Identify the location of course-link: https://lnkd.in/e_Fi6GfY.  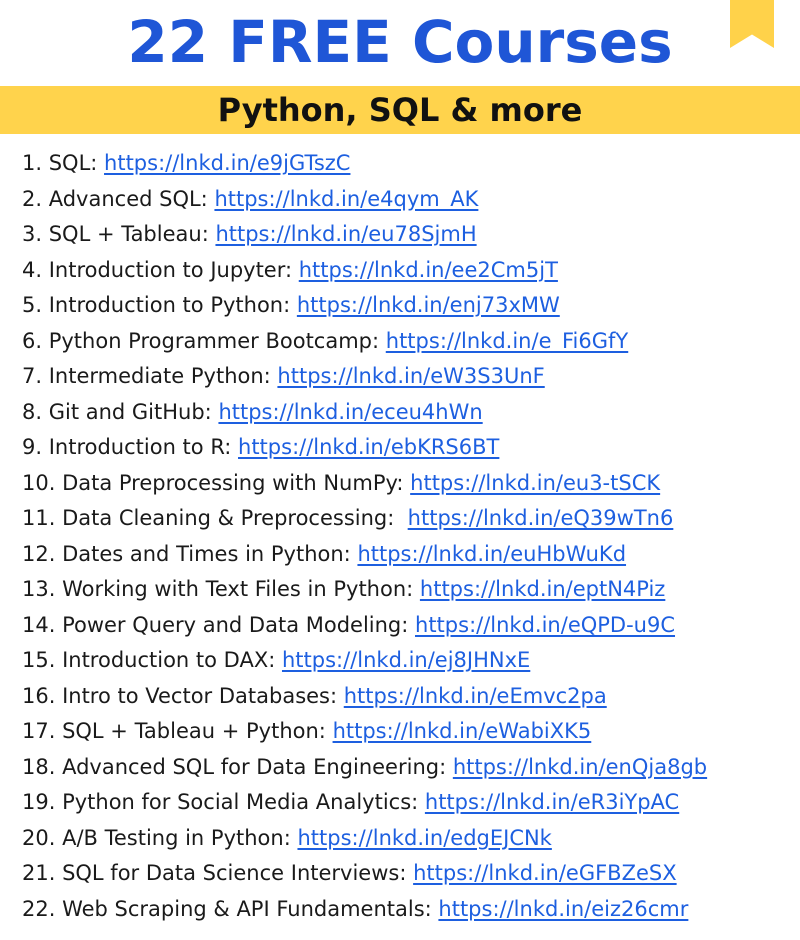
(507, 341).